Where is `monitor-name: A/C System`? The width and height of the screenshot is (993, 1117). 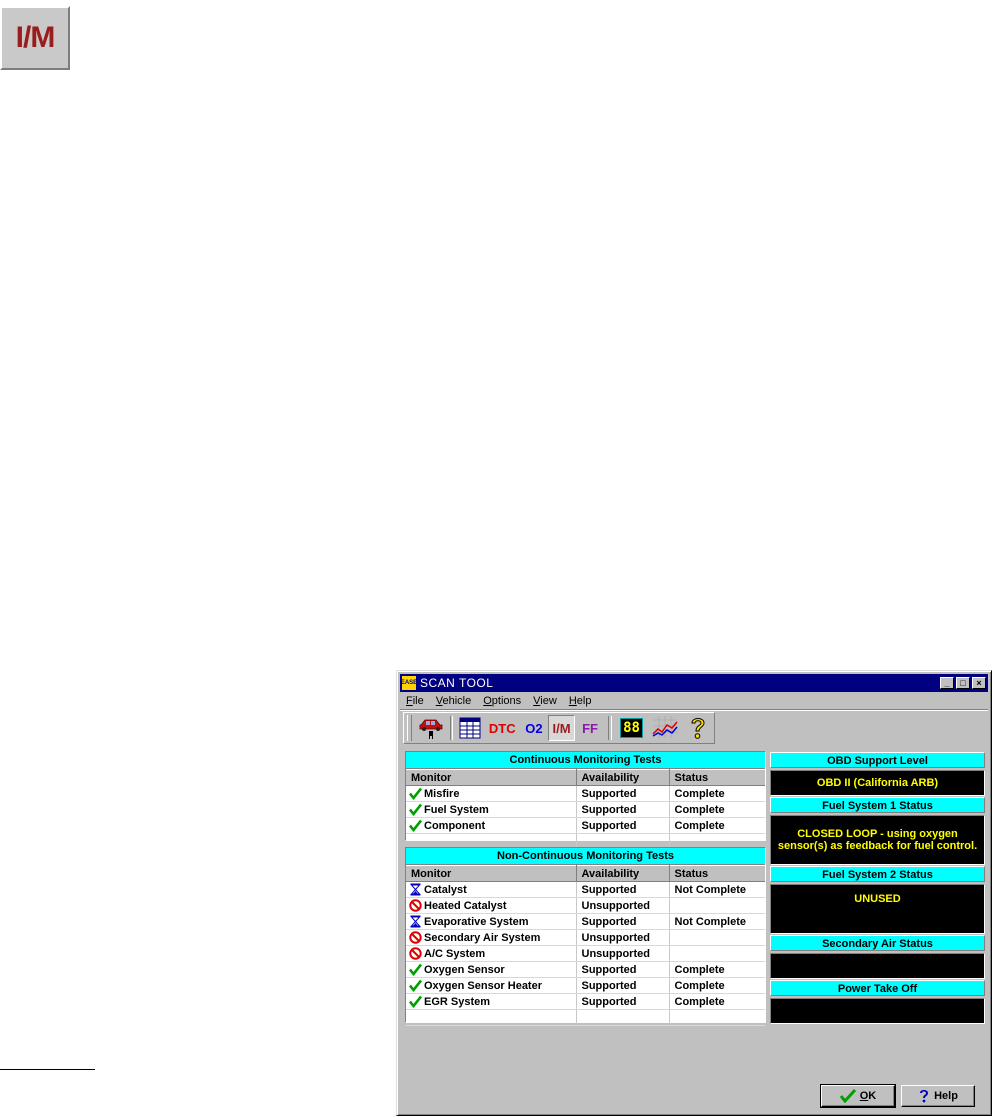 monitor-name: A/C System is located at coordinates (455, 953).